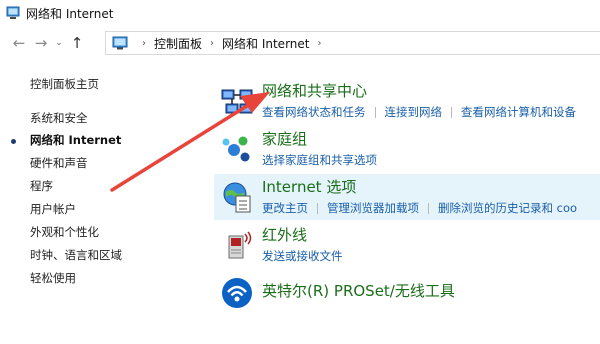 The image size is (600, 344). I want to click on sidebar-item-system-security: 系统和安全, so click(59, 118).